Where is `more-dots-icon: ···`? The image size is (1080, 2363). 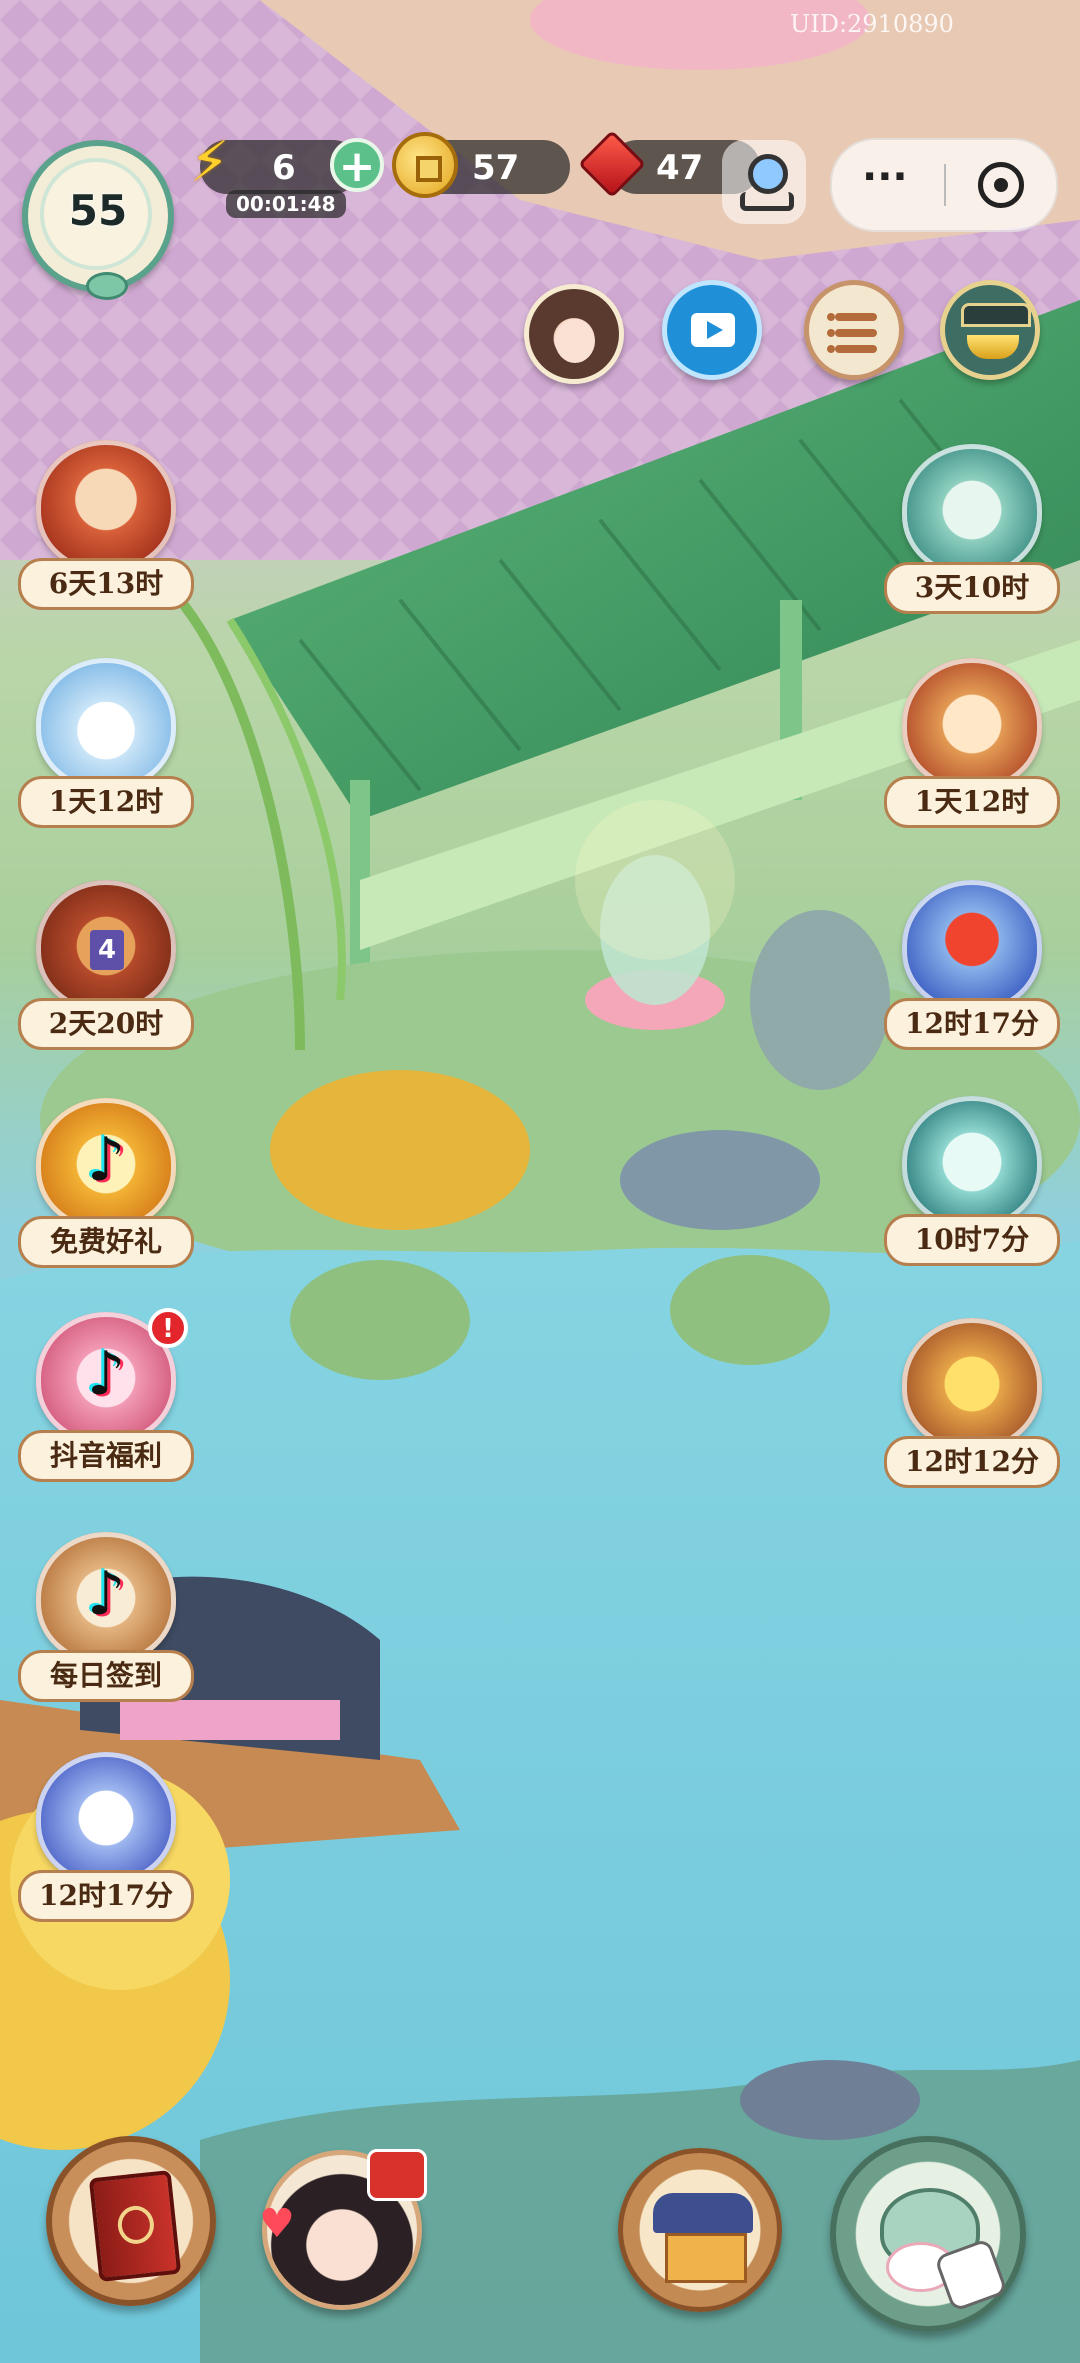 more-dots-icon: ··· is located at coordinates (885, 177).